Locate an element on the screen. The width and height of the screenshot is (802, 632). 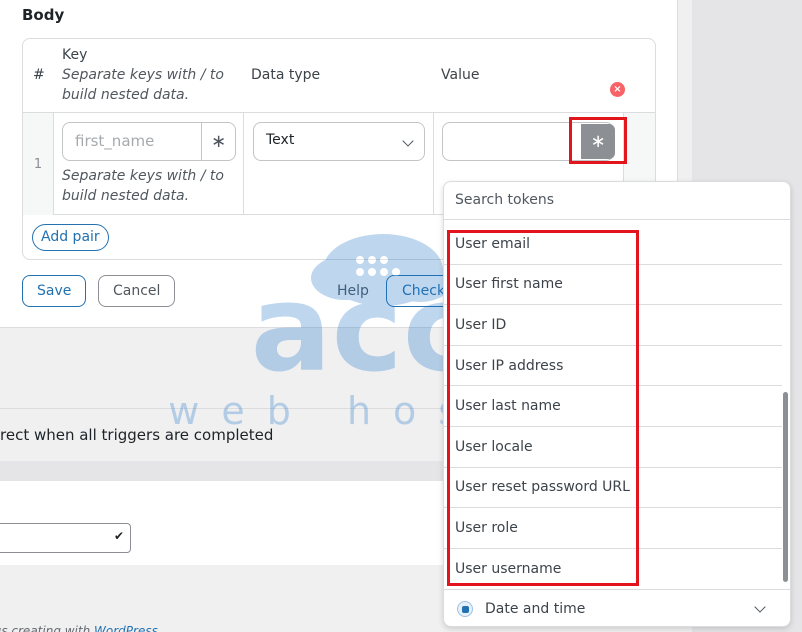
section-title: Body is located at coordinates (43, 15).